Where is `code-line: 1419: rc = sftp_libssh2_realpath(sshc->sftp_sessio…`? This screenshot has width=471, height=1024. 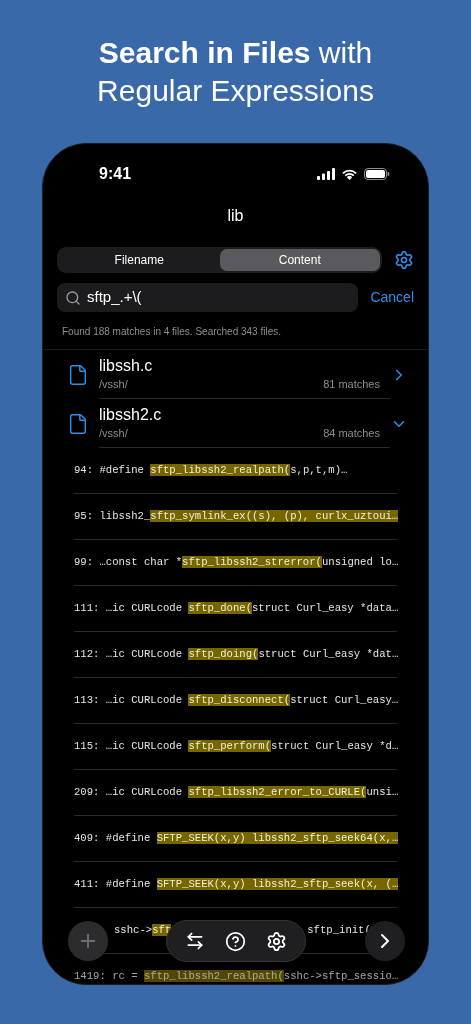 code-line: 1419: rc = sftp_libssh2_realpath(sshc->sftp_sessio… is located at coordinates (236, 976).